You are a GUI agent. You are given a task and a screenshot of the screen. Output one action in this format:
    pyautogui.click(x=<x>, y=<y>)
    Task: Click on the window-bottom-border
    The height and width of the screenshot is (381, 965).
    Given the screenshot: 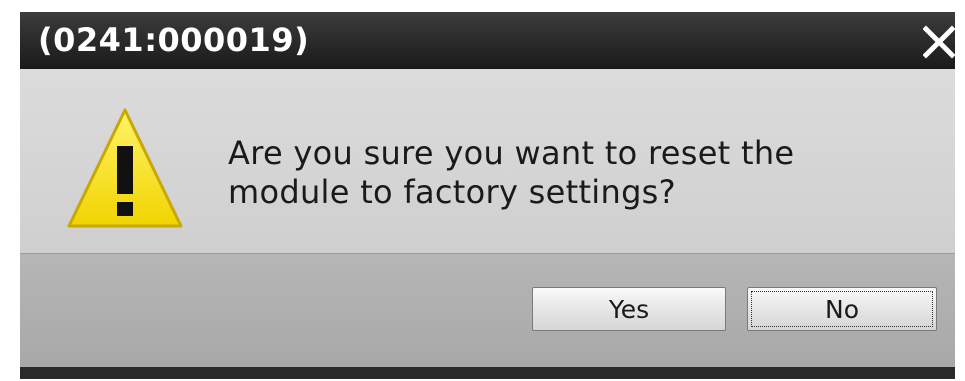 What is the action you would take?
    pyautogui.click(x=487, y=373)
    